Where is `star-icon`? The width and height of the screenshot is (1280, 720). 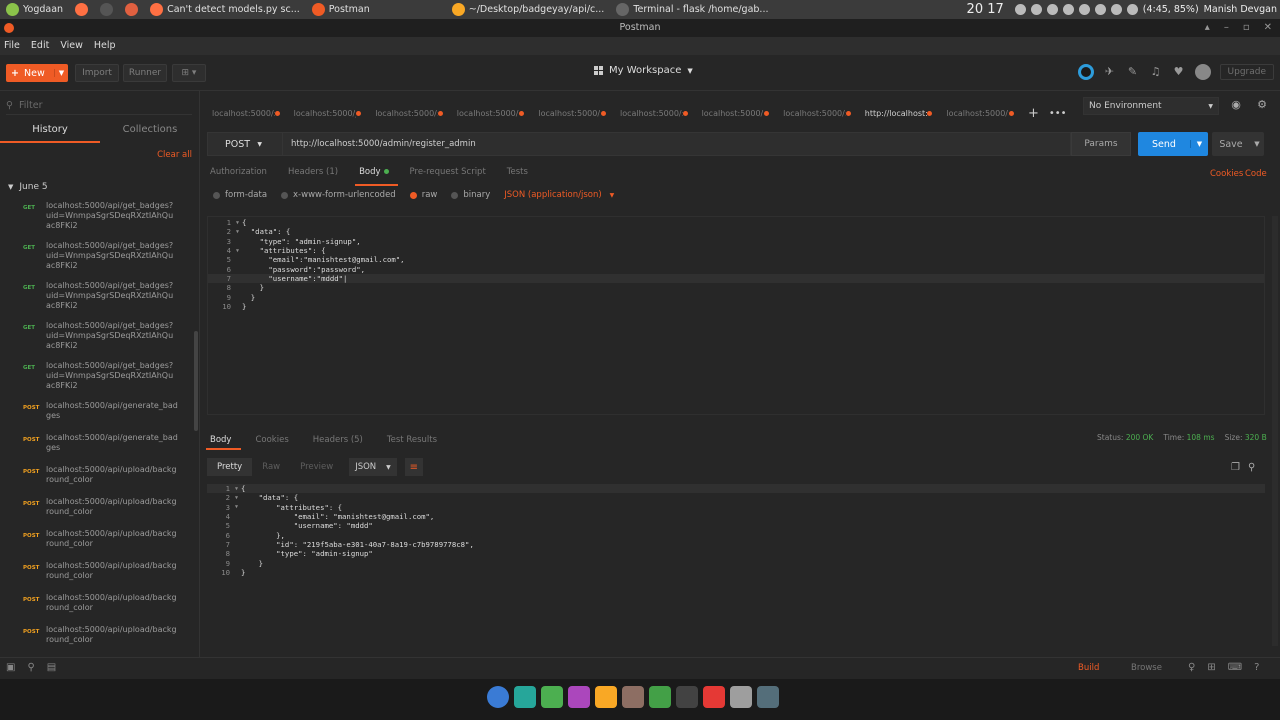
star-icon is located at coordinates (1036, 9).